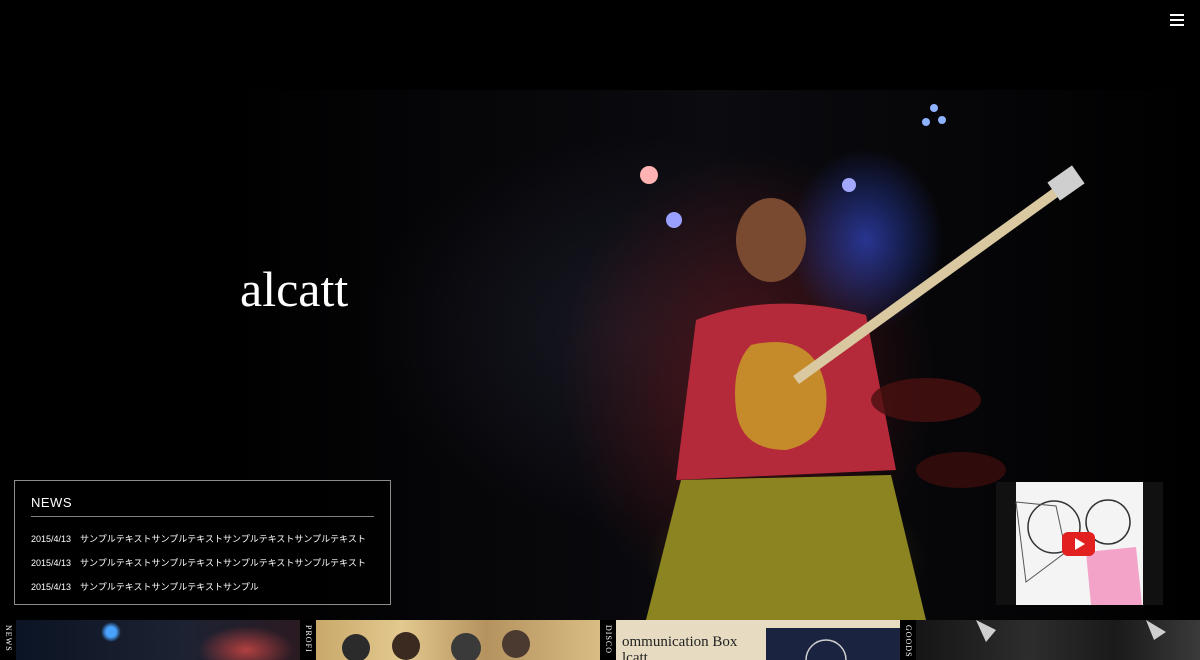 This screenshot has height=660, width=1200. Describe the element at coordinates (758, 640) in the screenshot. I see `tile-discography-image: ommunication Box lcatt` at that location.